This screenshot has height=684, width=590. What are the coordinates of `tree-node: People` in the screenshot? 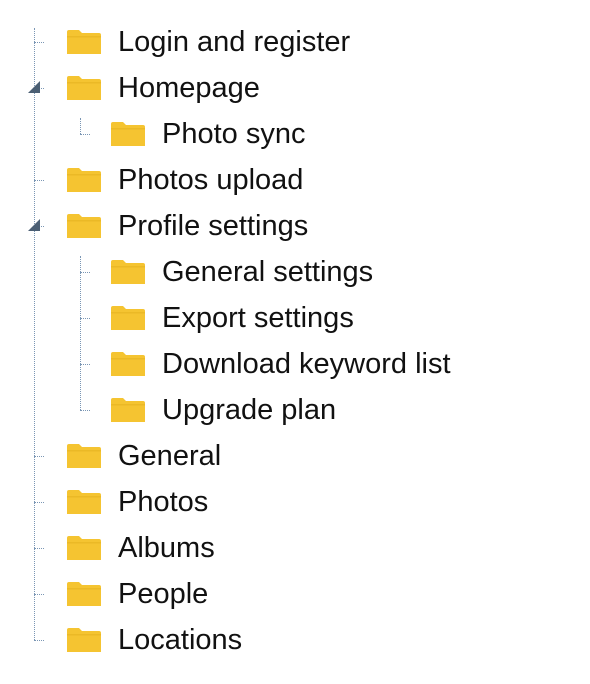 It's located at (163, 594).